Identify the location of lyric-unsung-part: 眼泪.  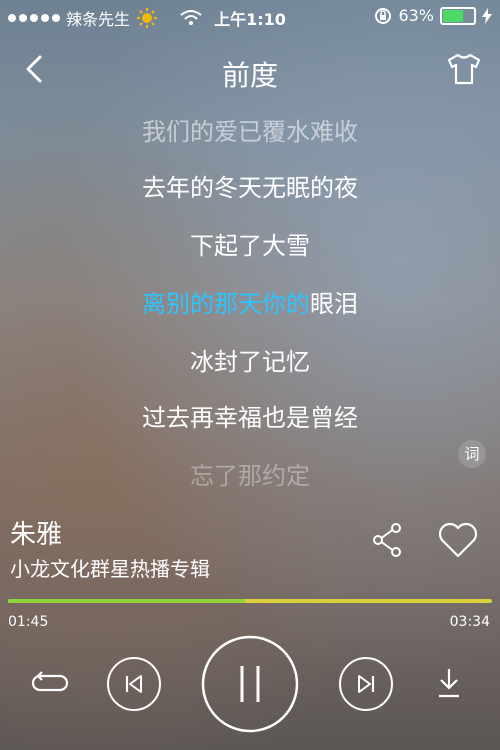
(334, 304).